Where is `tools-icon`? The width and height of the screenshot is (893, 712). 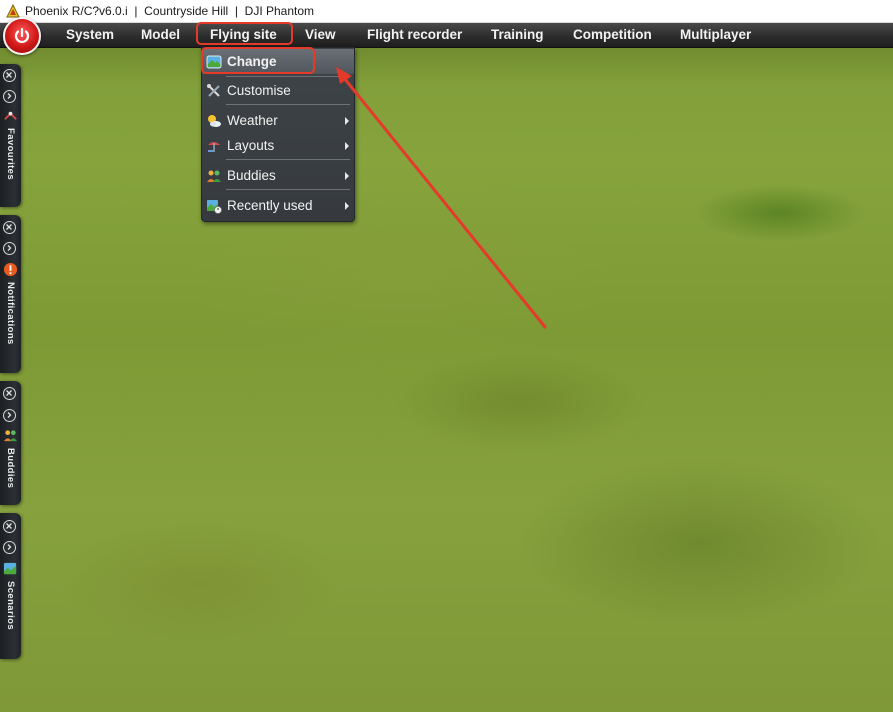
tools-icon is located at coordinates (213, 90).